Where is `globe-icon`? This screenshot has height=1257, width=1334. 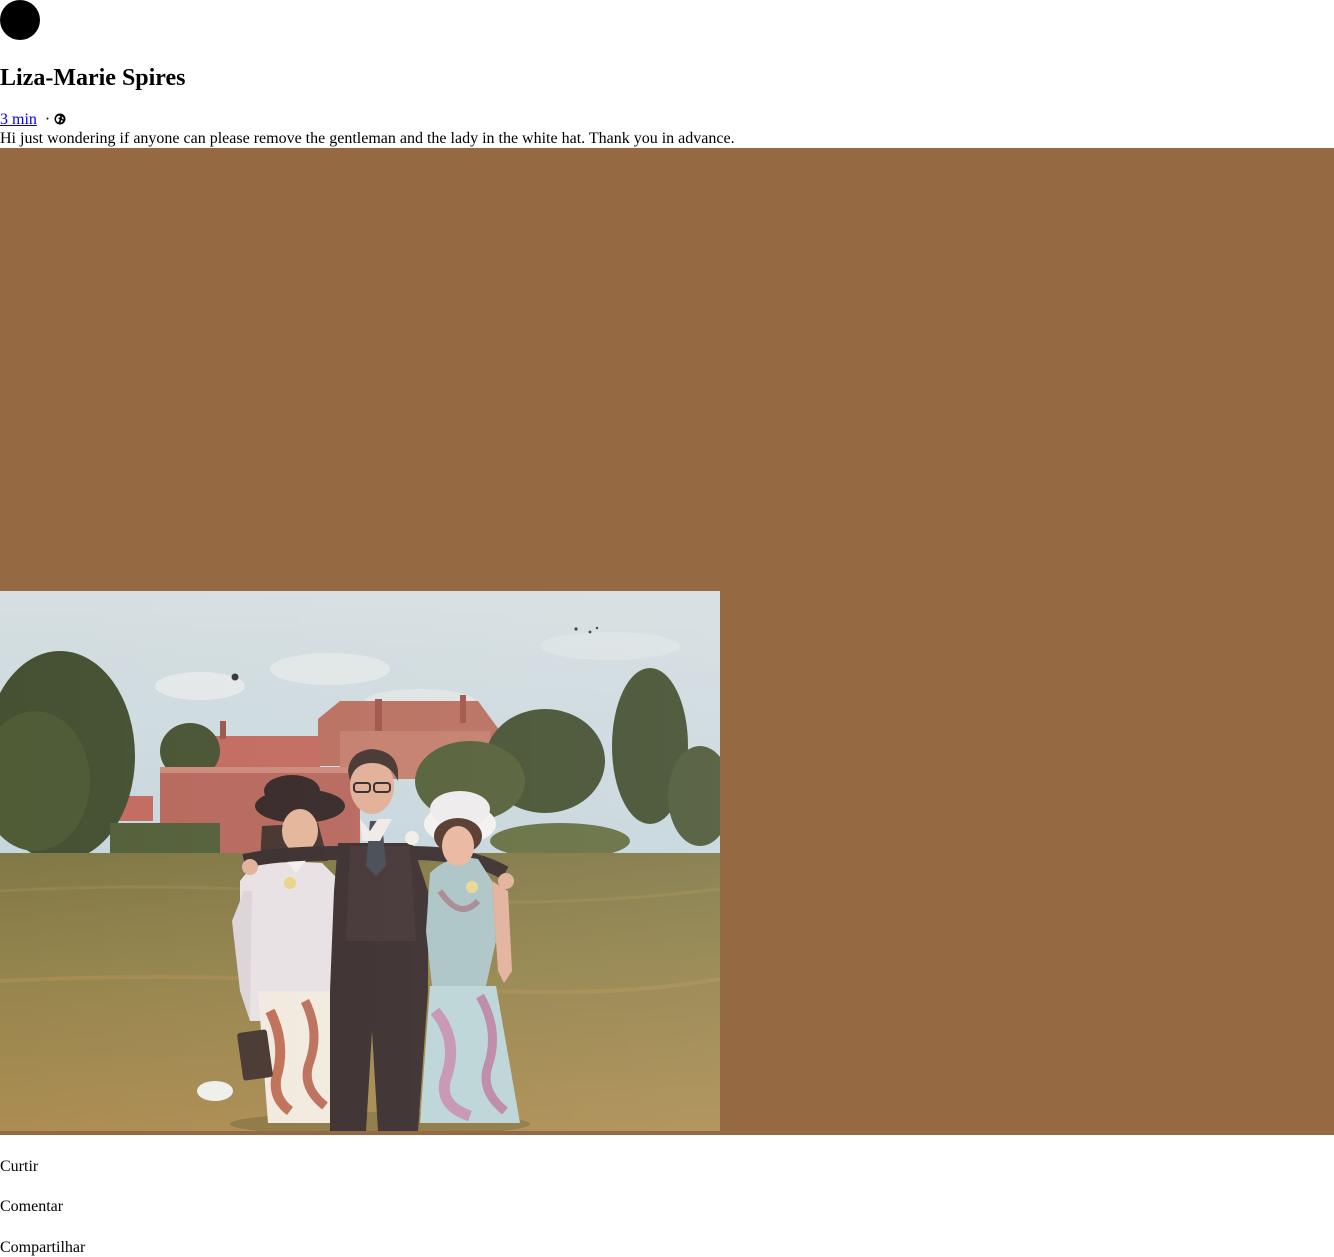
globe-icon is located at coordinates (60, 118).